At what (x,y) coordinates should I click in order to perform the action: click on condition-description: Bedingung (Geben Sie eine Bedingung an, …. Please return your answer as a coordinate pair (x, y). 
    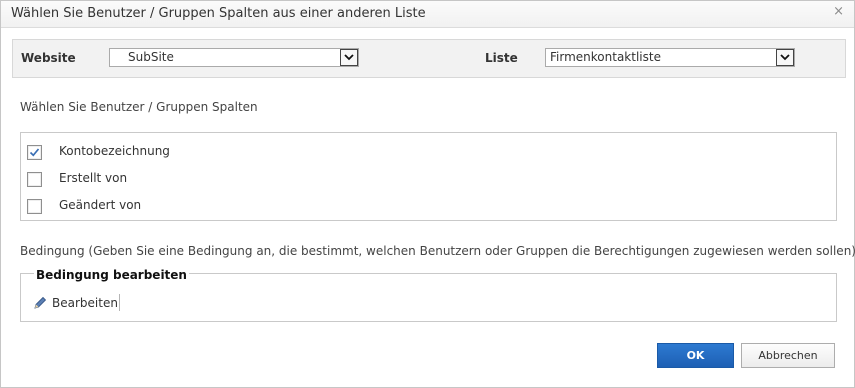
    Looking at the image, I should click on (437, 251).